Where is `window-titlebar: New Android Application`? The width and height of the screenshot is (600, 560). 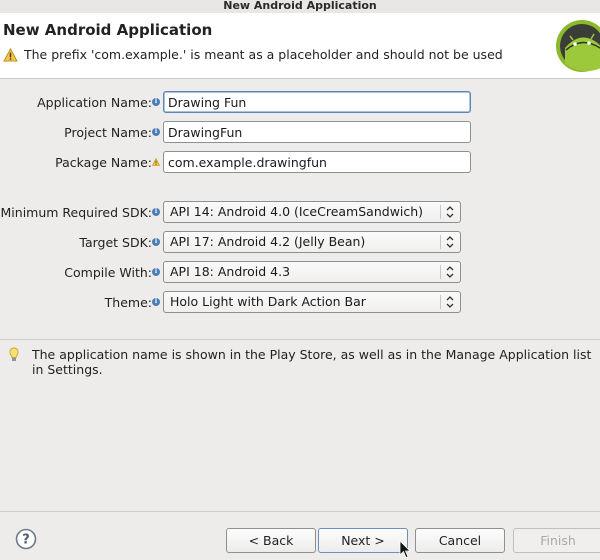
window-titlebar: New Android Application is located at coordinates (300, 6).